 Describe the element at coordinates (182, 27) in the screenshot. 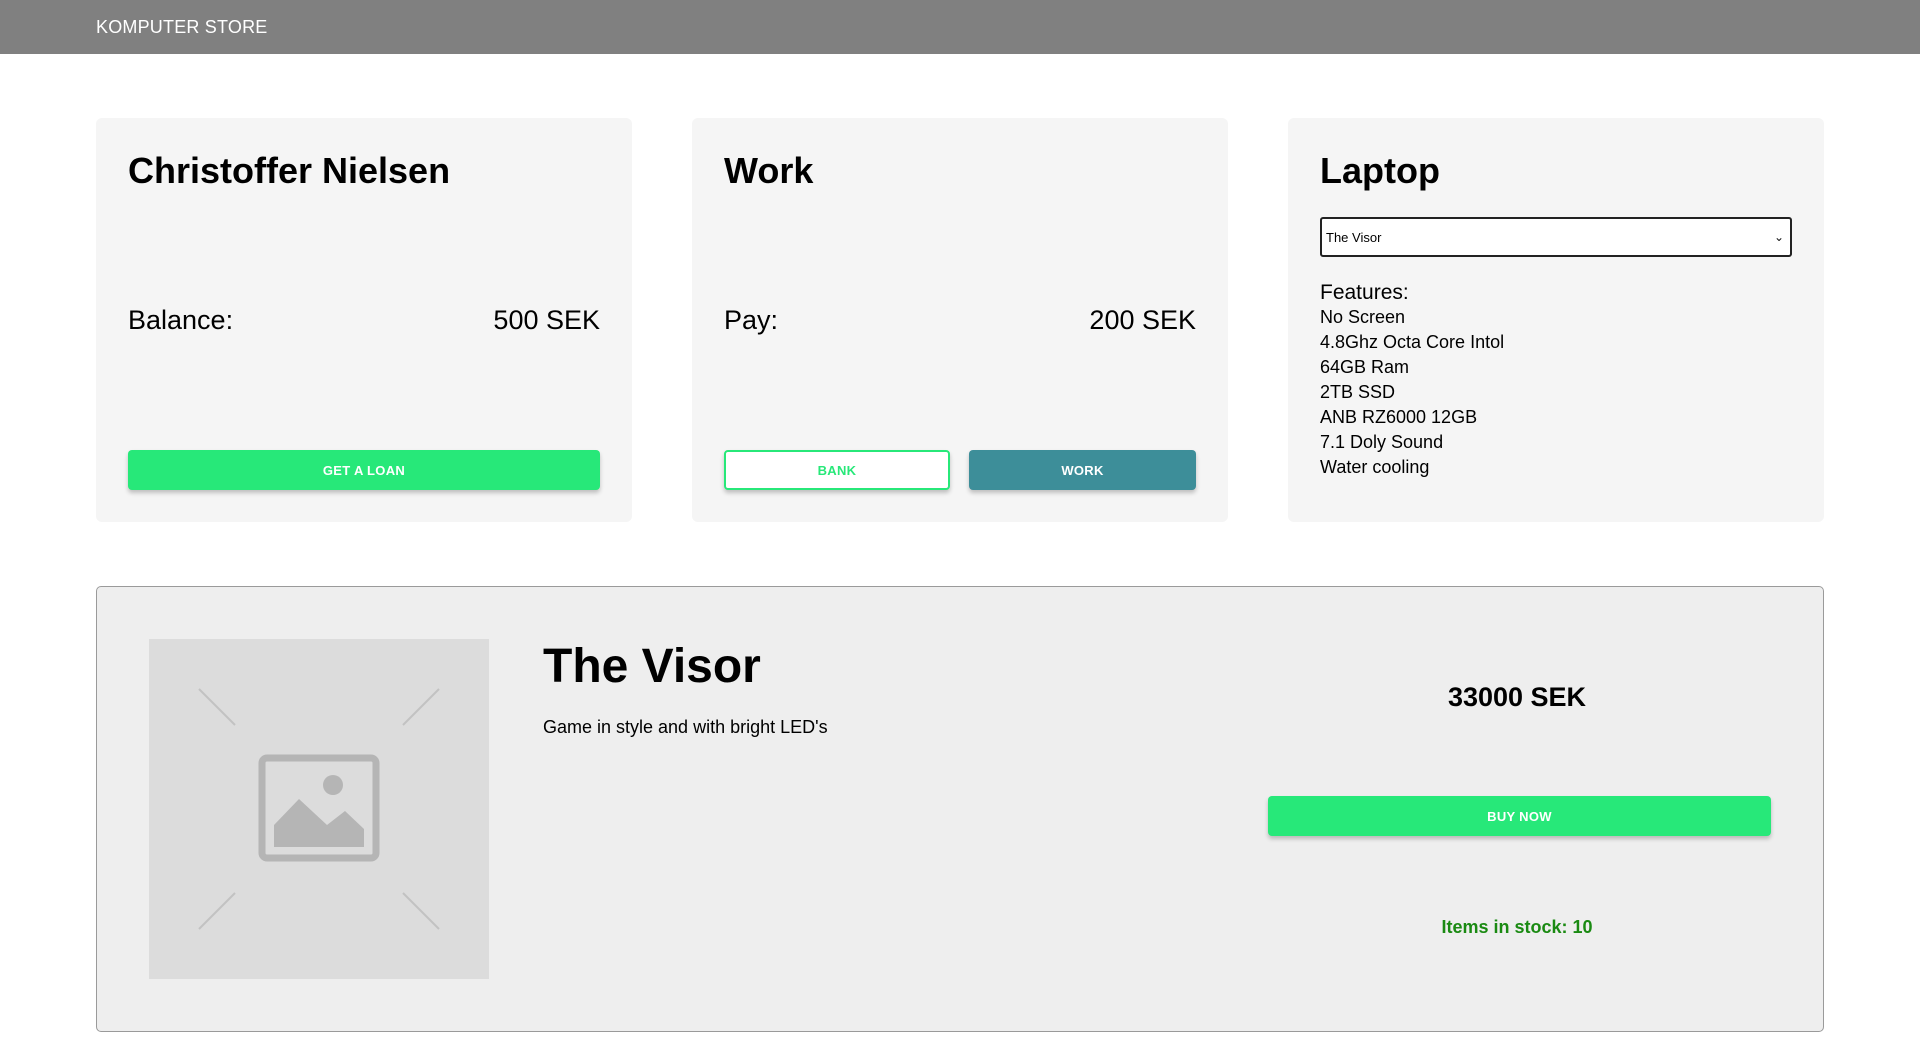

I see `brand-title: KOMPUTER STORE` at that location.